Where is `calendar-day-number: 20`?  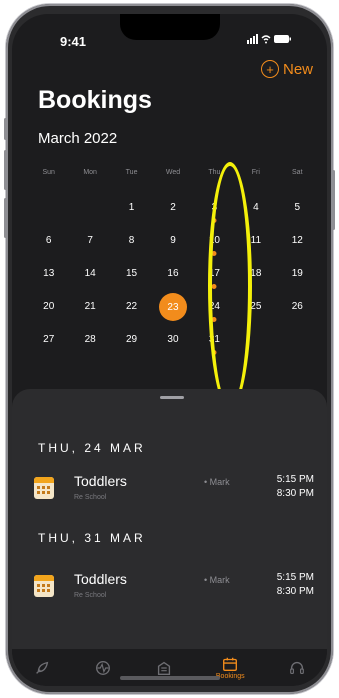
calendar-day-number: 20 is located at coordinates (49, 306).